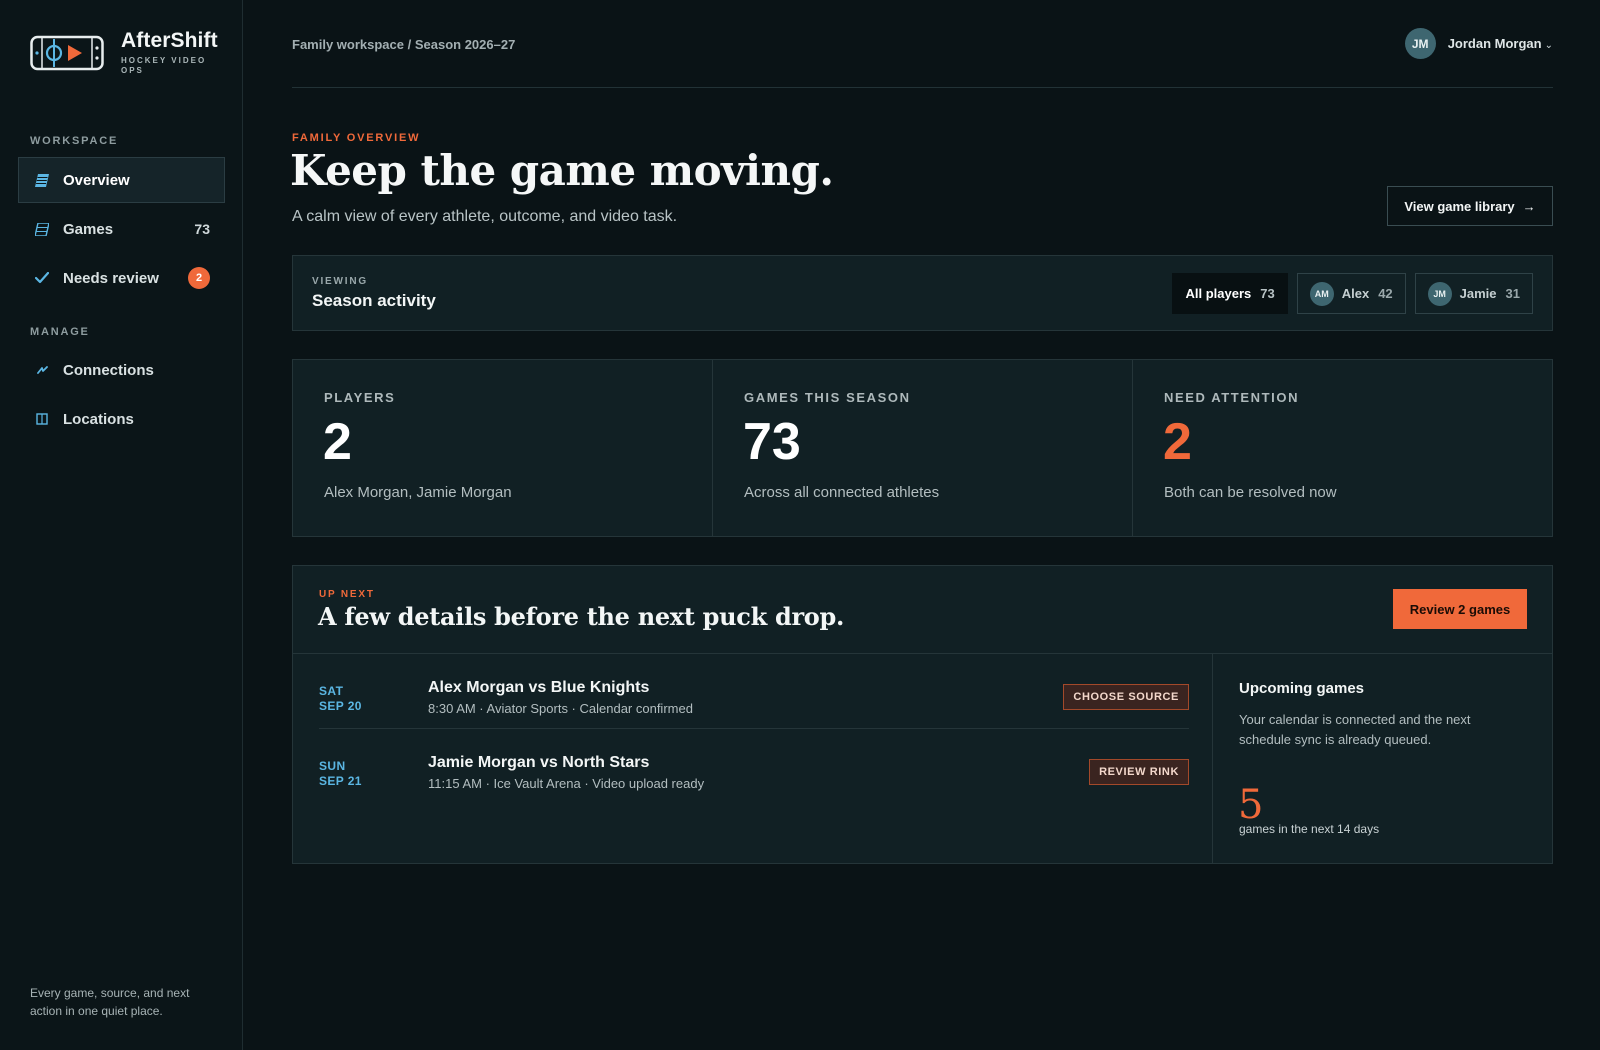 The height and width of the screenshot is (1050, 1600). What do you see at coordinates (581, 616) in the screenshot?
I see `up-next-title: A few details before the next puck drop.` at bounding box center [581, 616].